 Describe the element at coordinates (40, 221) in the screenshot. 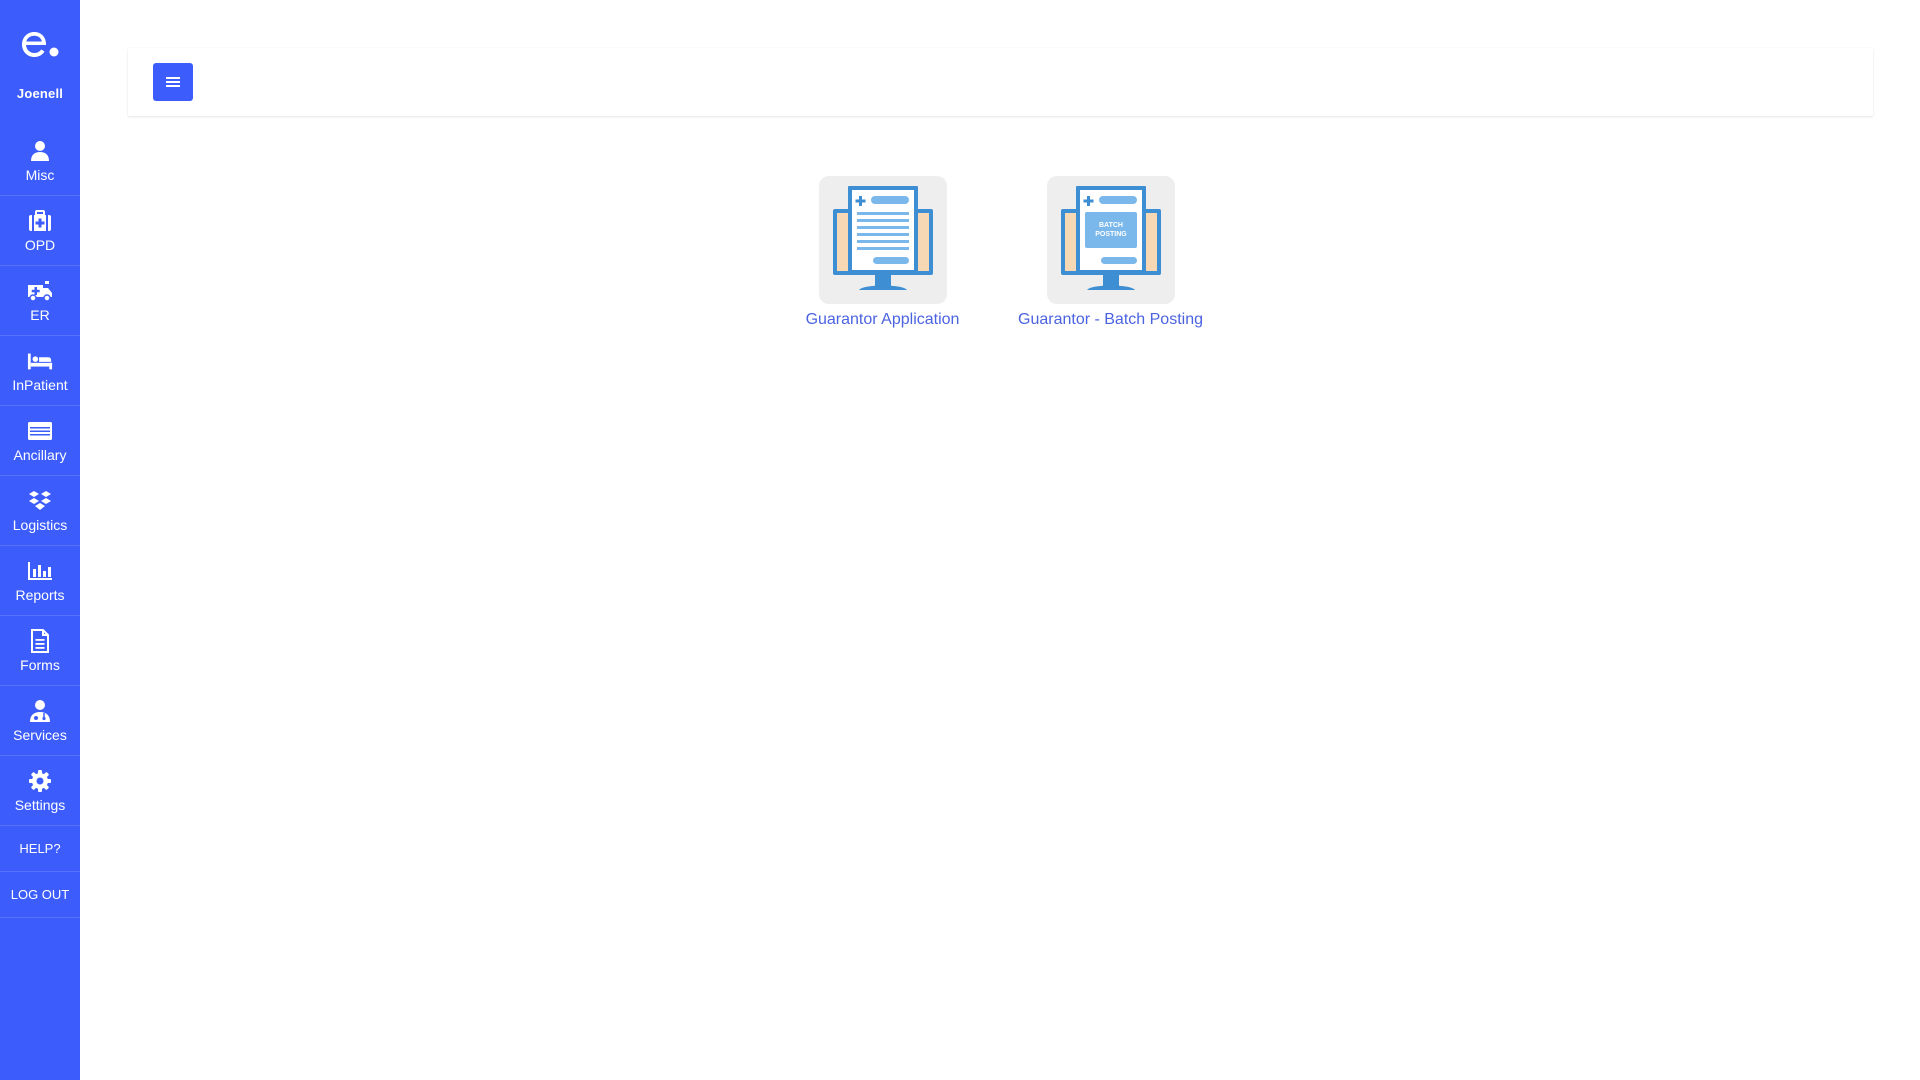

I see `medical-kit-icon` at that location.